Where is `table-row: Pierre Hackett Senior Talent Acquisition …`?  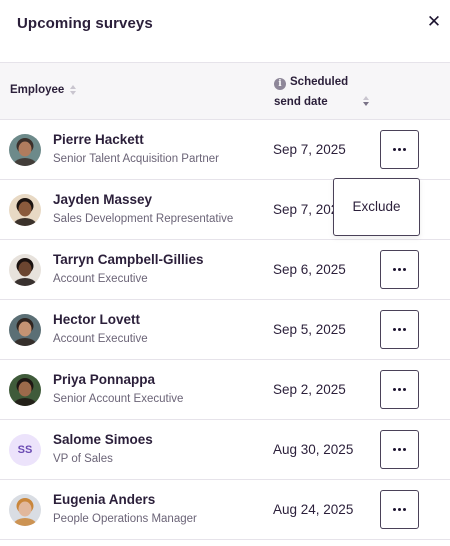
table-row: Pierre Hackett Senior Talent Acquisition … is located at coordinates (225, 150).